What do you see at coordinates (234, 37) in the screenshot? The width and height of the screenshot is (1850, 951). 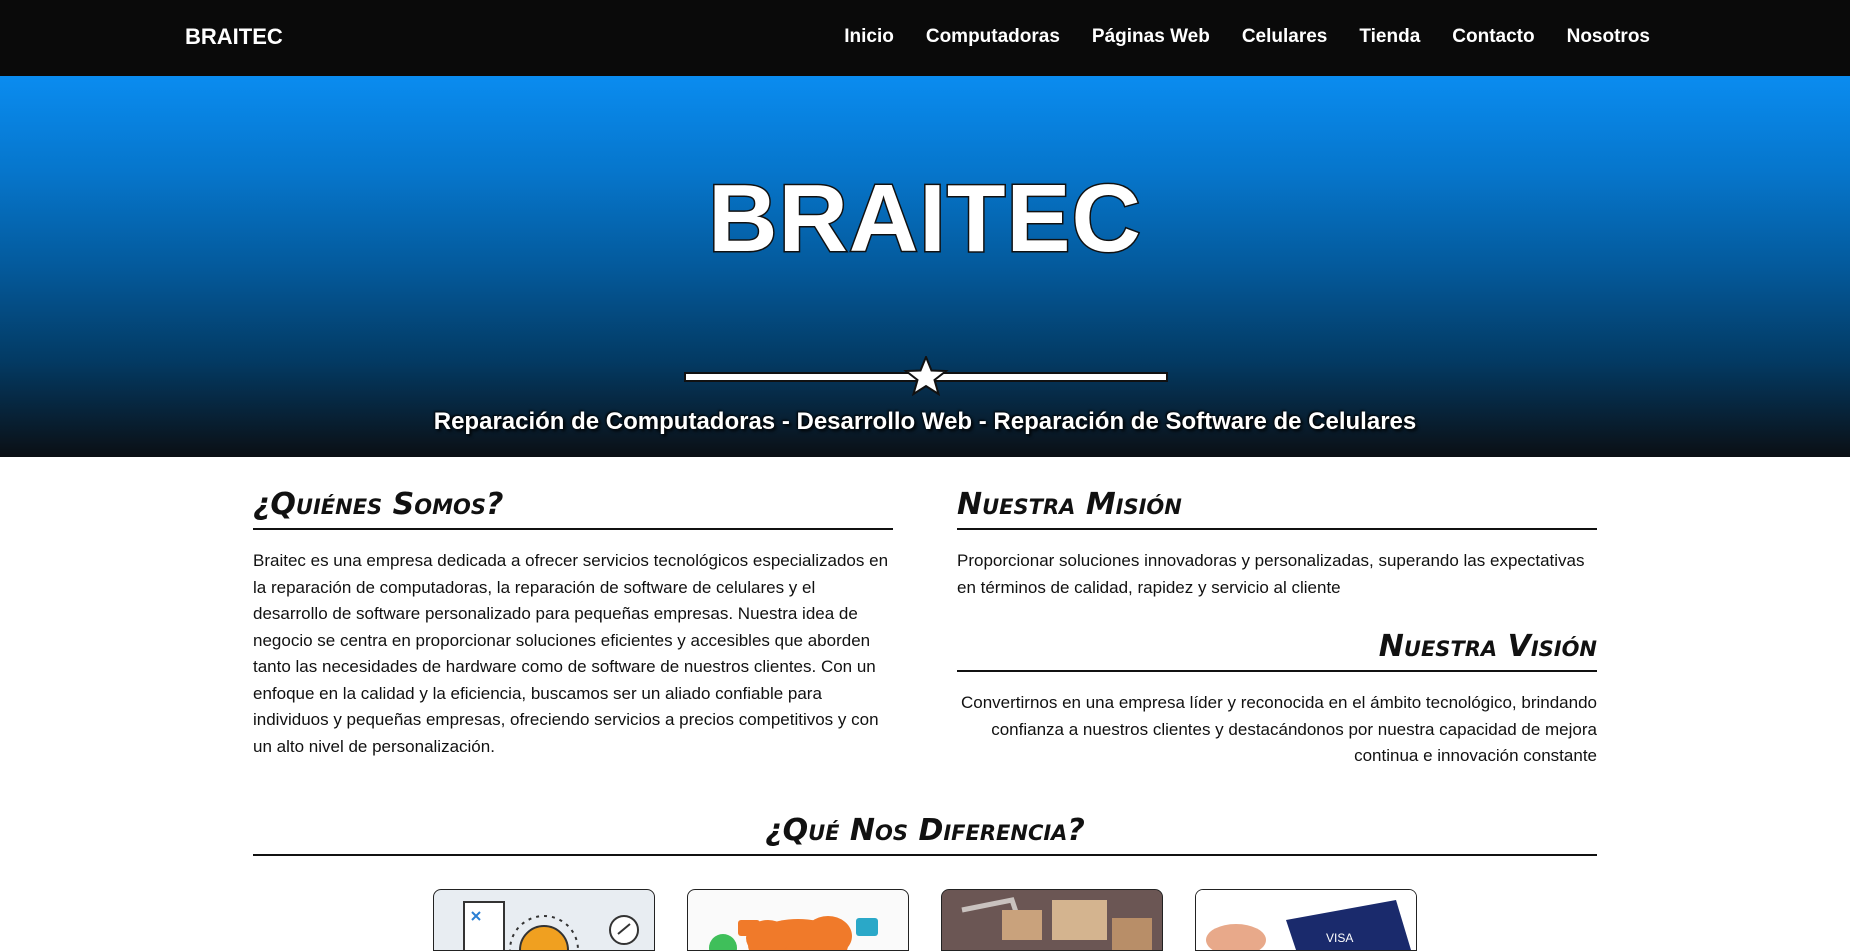 I see `brand-link: BRAITEC` at bounding box center [234, 37].